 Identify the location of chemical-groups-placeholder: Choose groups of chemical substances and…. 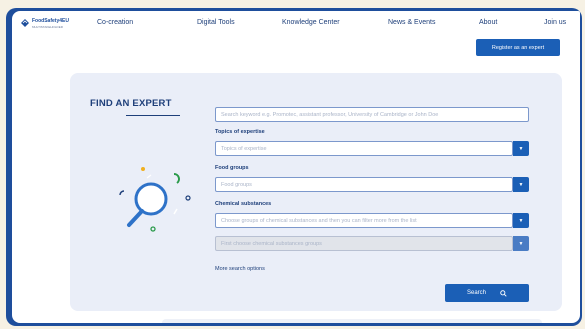
(319, 220).